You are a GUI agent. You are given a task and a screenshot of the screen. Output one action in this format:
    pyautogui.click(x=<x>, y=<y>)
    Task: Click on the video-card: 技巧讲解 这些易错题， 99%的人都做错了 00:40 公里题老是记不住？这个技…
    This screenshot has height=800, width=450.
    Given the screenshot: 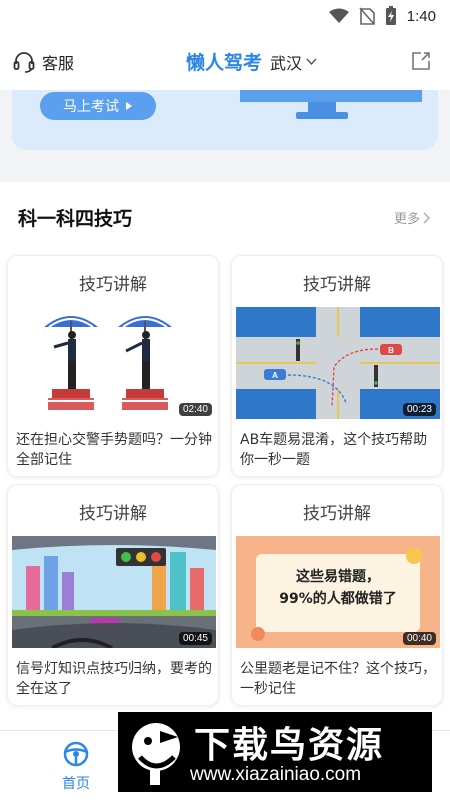 What is the action you would take?
    pyautogui.click(x=337, y=595)
    